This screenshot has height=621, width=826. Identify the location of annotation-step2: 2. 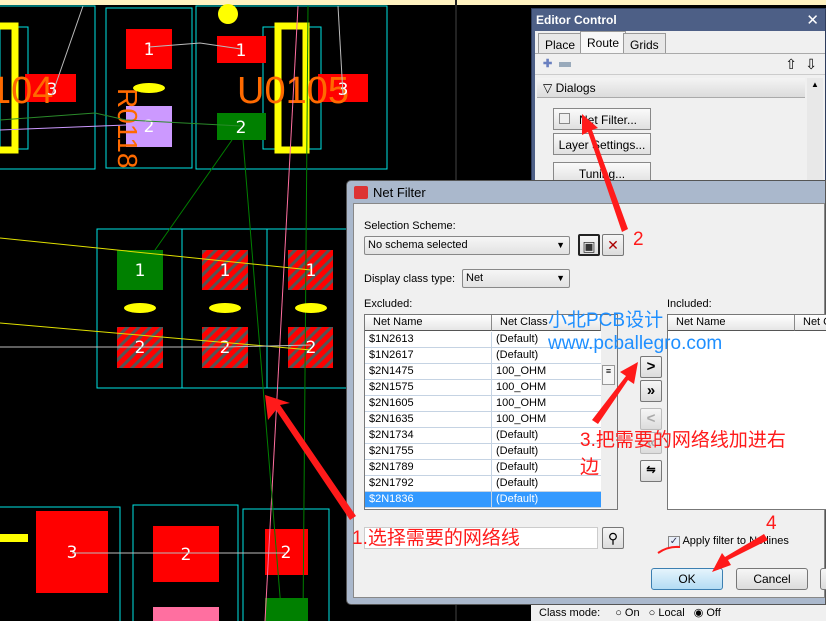
(638, 239).